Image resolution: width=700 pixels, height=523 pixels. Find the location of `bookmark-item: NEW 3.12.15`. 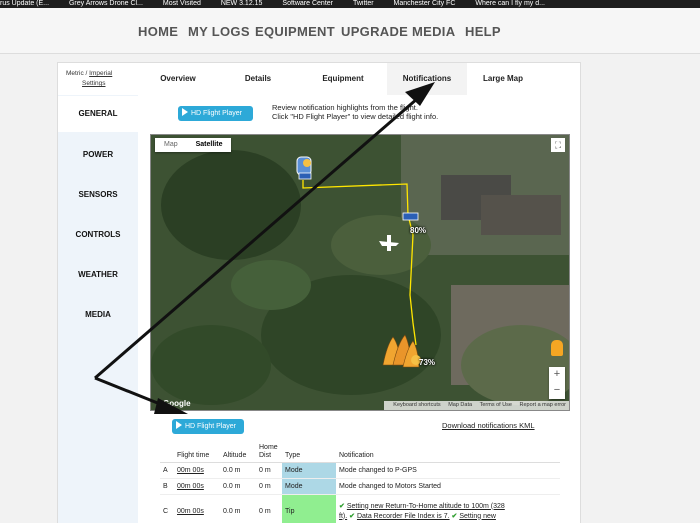

bookmark-item: NEW 3.12.15 is located at coordinates (242, 4).